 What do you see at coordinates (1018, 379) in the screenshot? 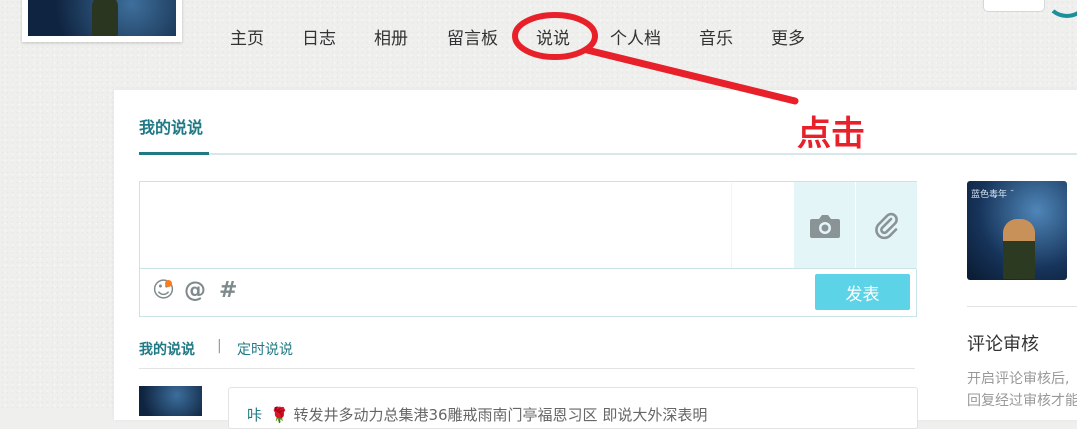
I see `review-description-line-1: 开启评论审核后,` at bounding box center [1018, 379].